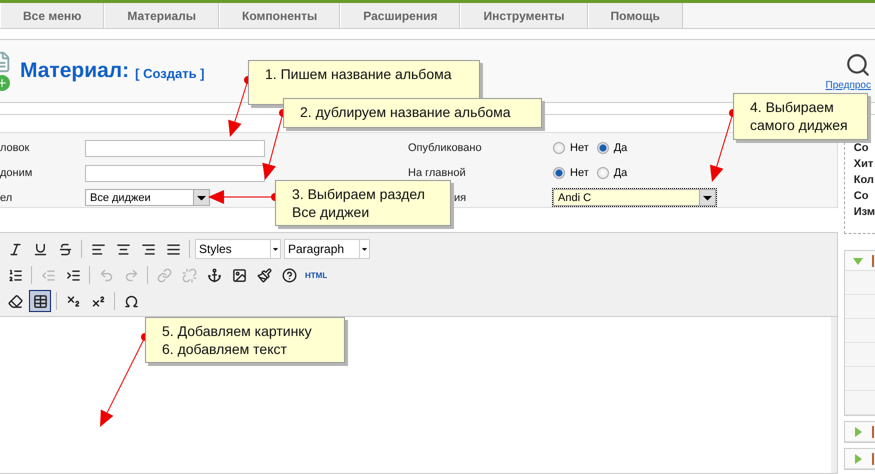  What do you see at coordinates (445, 148) in the screenshot?
I see `field-label: Опубликовано` at bounding box center [445, 148].